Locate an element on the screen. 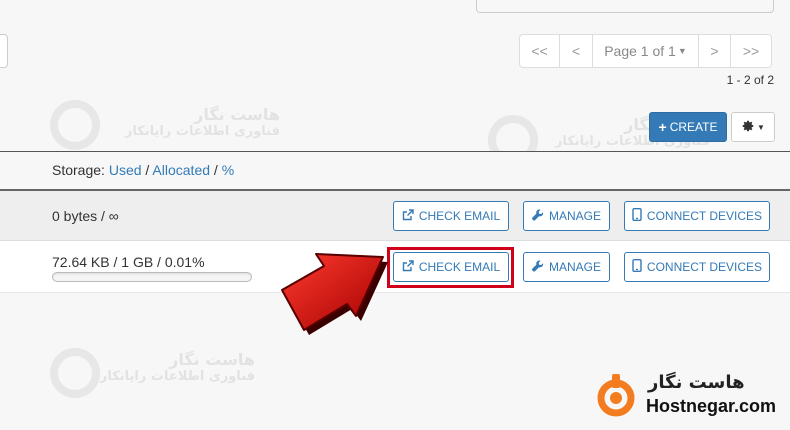  create-button: + CREATE is located at coordinates (688, 127).